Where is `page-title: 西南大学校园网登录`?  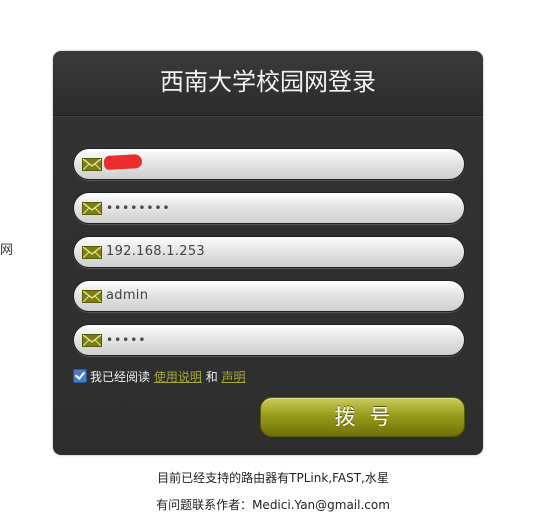 page-title: 西南大学校园网登录 is located at coordinates (268, 83).